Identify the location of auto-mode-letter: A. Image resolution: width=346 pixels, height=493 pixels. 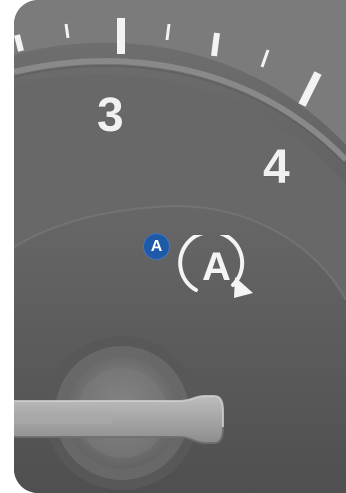
(216, 267).